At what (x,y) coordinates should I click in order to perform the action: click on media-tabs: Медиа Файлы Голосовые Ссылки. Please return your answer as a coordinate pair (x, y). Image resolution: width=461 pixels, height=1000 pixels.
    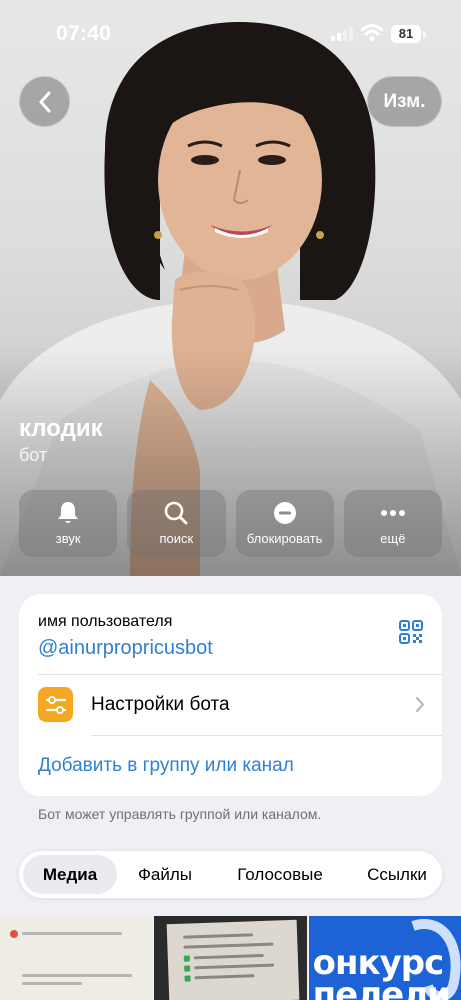
    Looking at the image, I should click on (230, 874).